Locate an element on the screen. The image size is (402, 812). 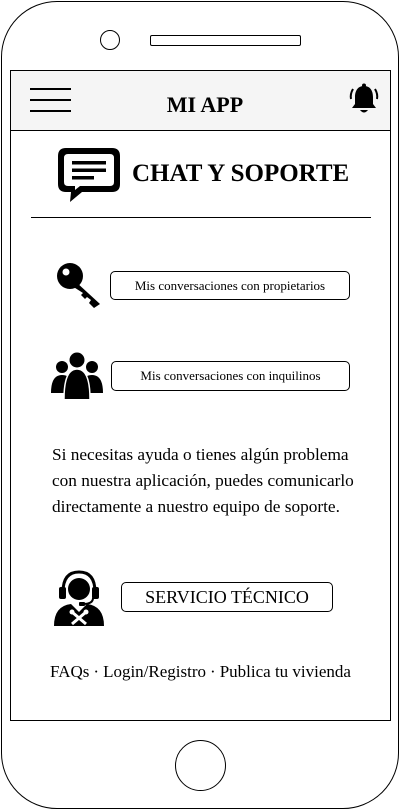
divider is located at coordinates (201, 217).